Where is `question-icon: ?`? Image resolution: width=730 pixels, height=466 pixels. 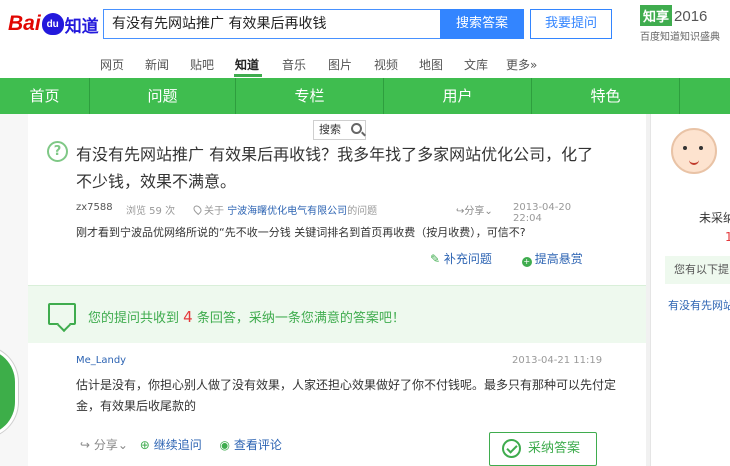 question-icon: ? is located at coordinates (57, 151).